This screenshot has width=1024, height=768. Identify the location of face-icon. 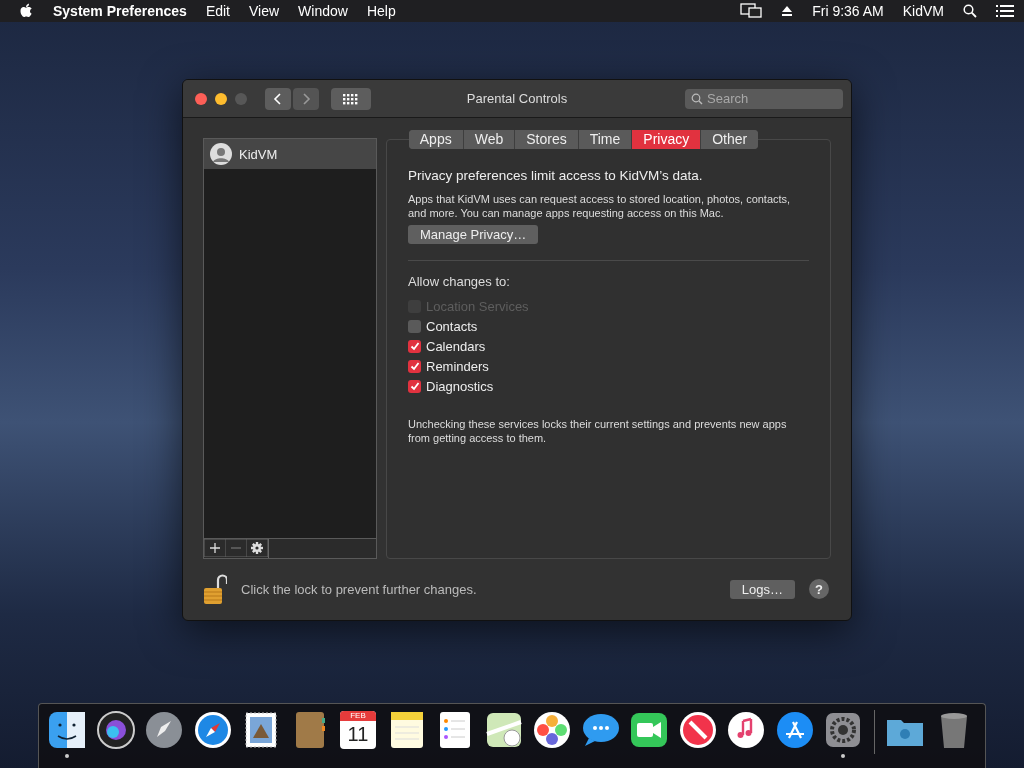
(67, 730).